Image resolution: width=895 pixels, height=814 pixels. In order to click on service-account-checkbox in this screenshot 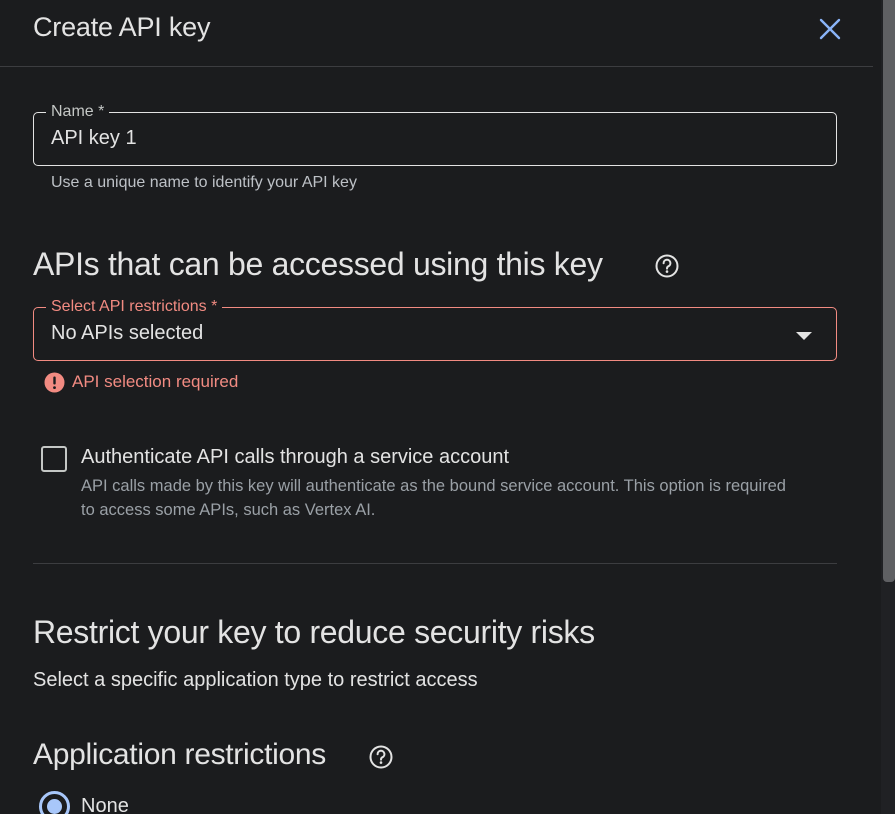, I will do `click(54, 459)`.